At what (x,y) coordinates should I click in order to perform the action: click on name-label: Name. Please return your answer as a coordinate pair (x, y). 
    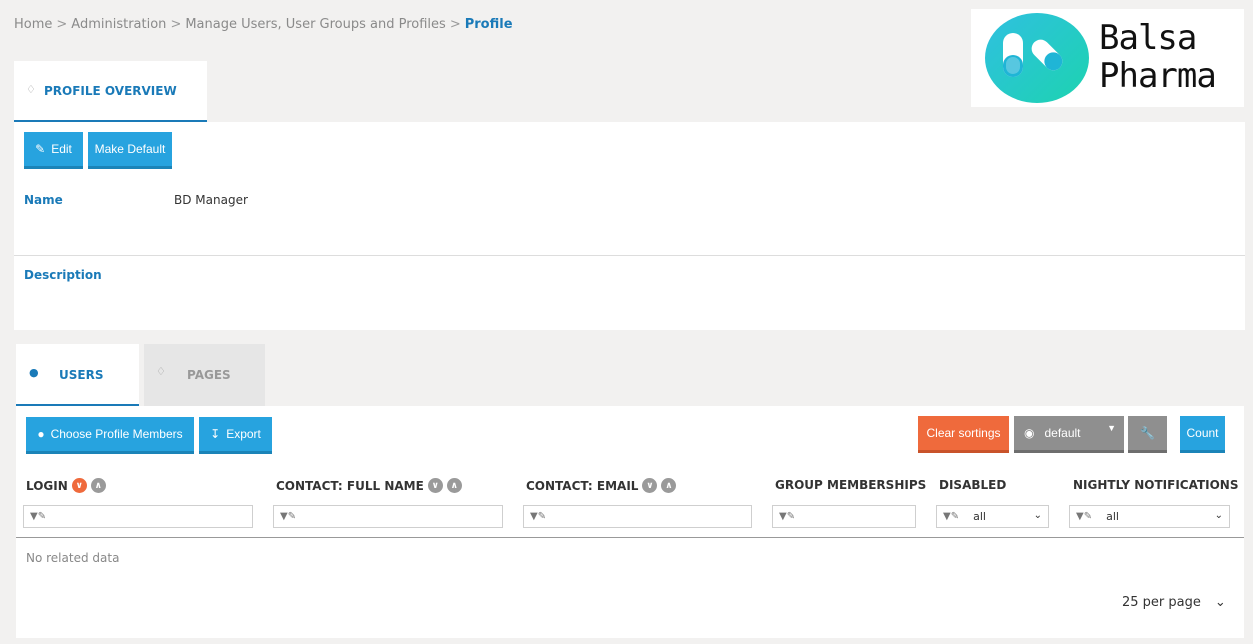
    Looking at the image, I should click on (43, 200).